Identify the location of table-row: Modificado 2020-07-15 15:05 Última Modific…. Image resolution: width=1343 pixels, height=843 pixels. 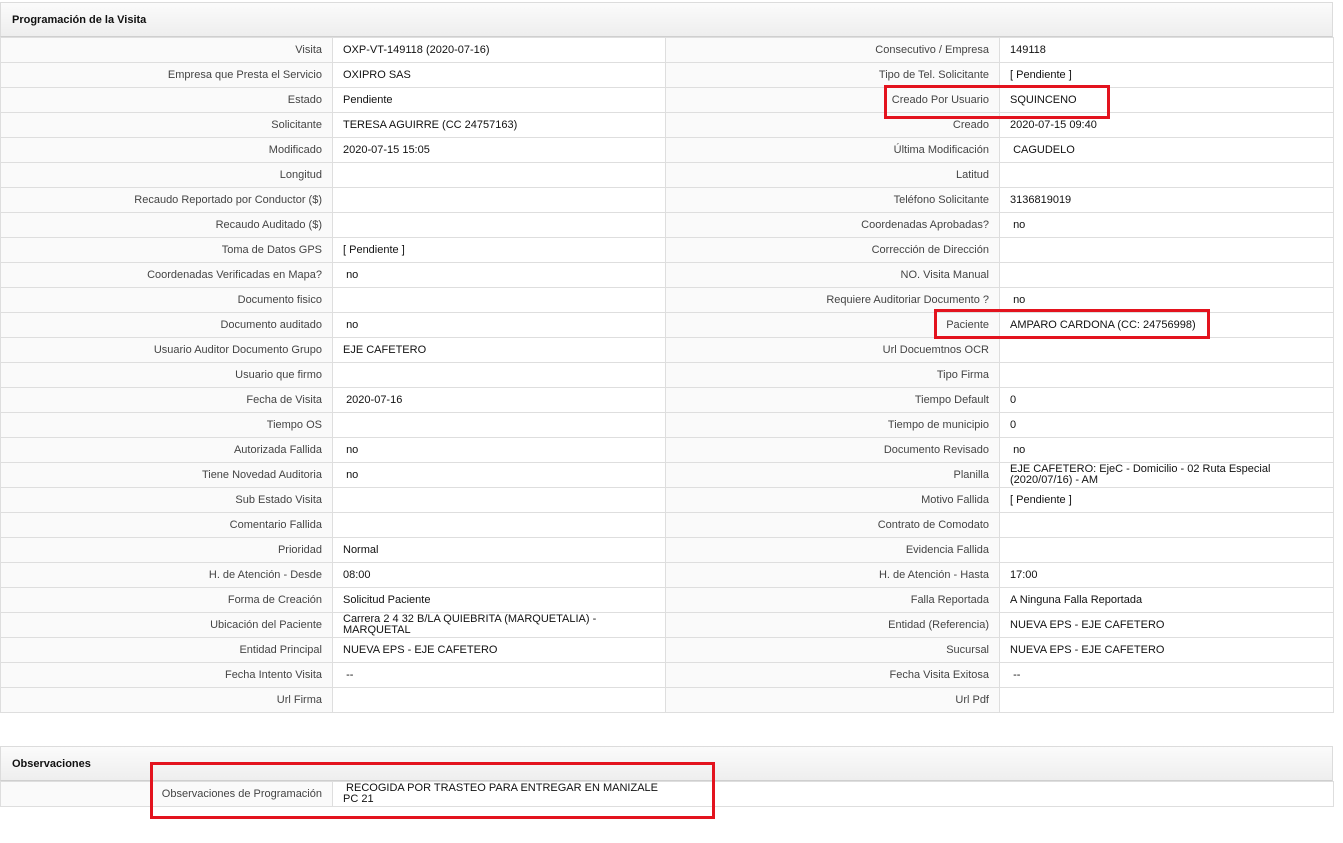
(667, 150).